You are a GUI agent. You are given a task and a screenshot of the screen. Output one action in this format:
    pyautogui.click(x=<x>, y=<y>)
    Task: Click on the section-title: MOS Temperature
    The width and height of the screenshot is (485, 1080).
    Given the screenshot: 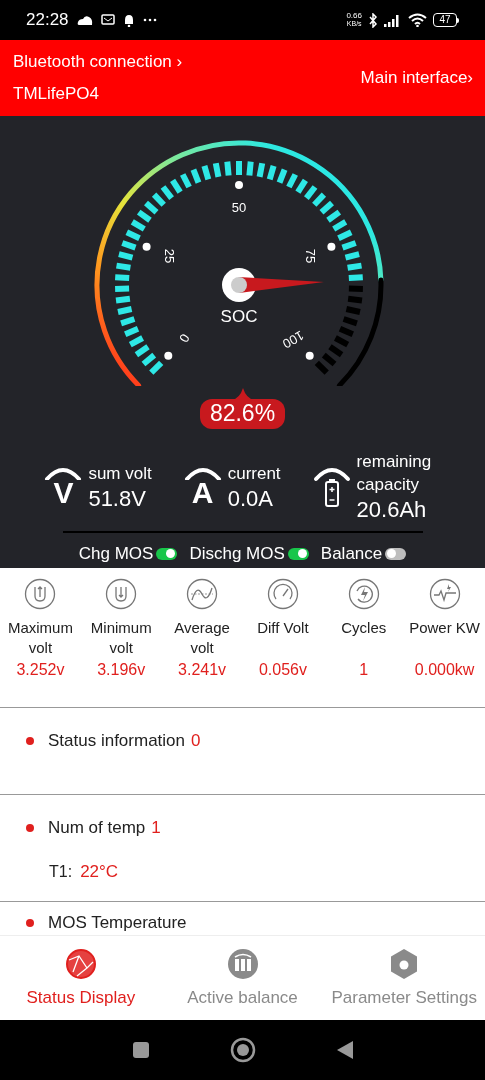 What is the action you would take?
    pyautogui.click(x=117, y=923)
    